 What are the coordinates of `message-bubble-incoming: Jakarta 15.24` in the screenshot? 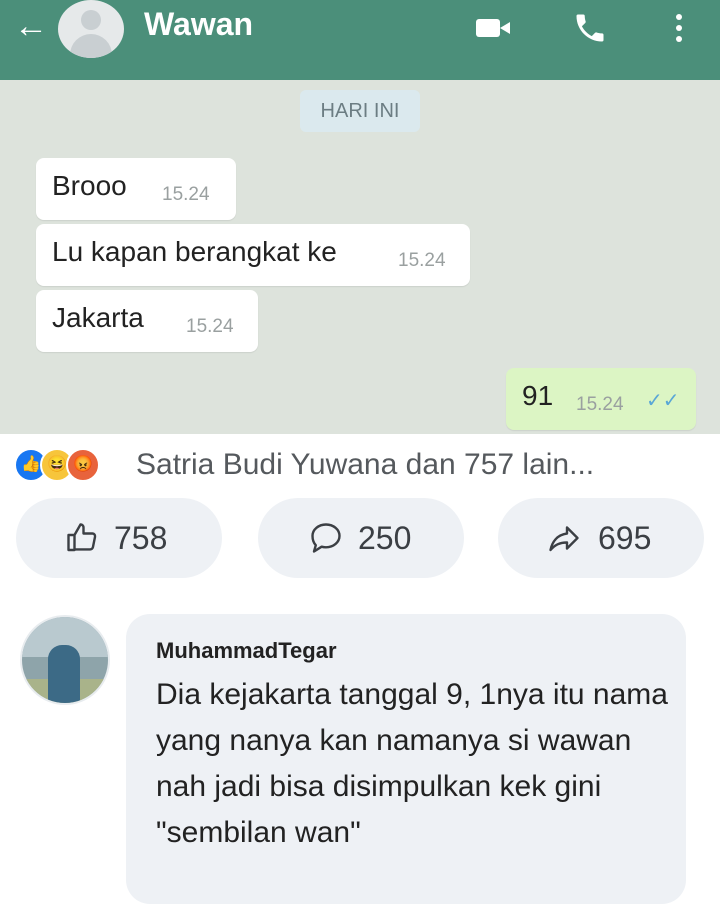 It's located at (147, 321).